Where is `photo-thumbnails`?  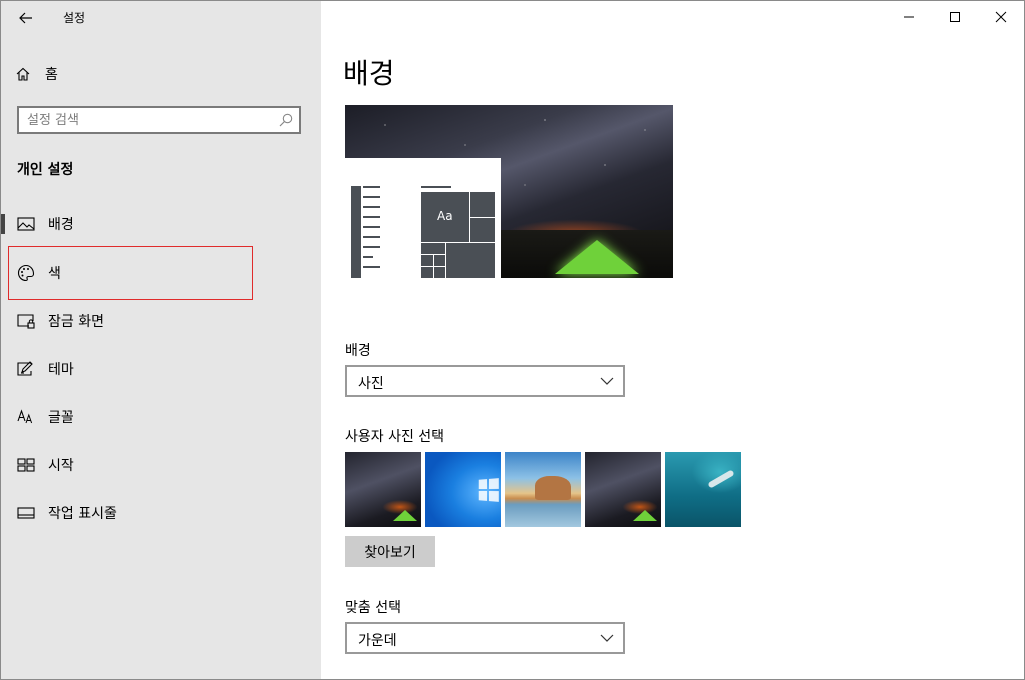
photo-thumbnails is located at coordinates (543, 489).